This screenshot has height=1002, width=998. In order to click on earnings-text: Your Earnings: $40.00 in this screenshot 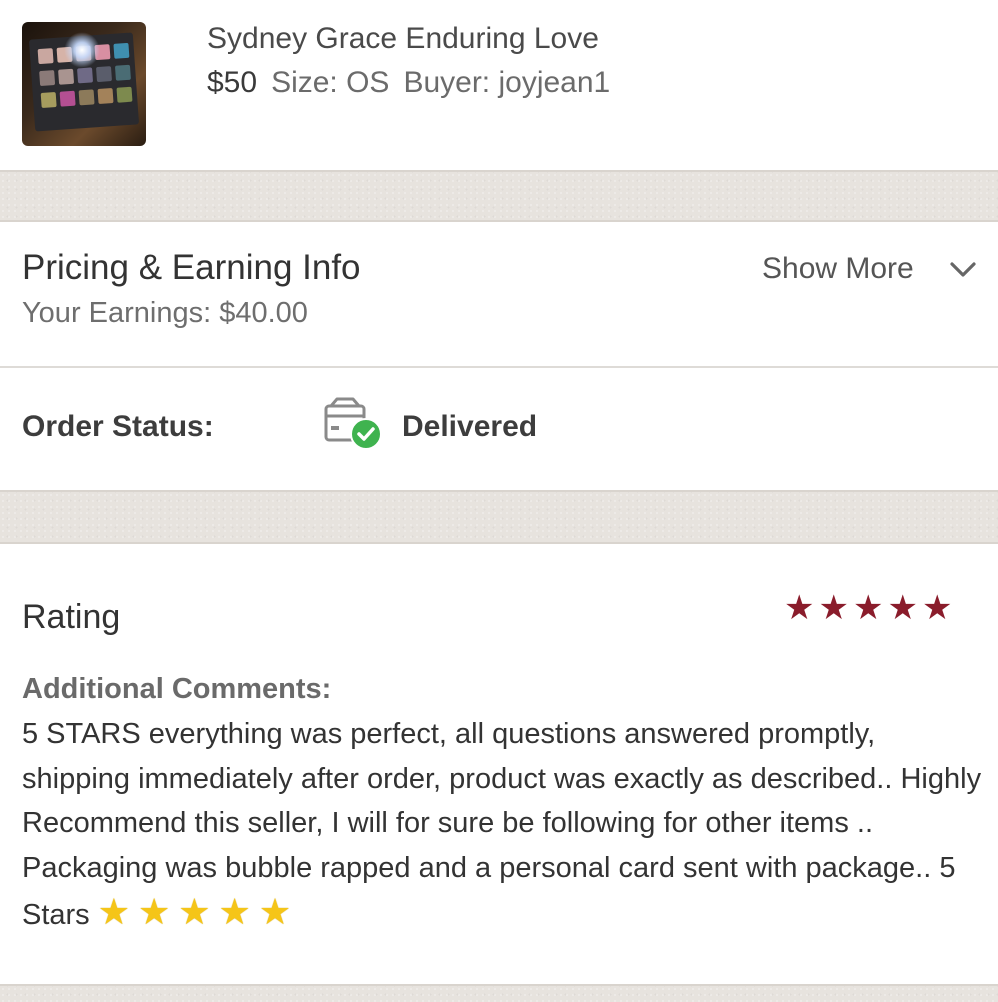, I will do `click(165, 313)`.